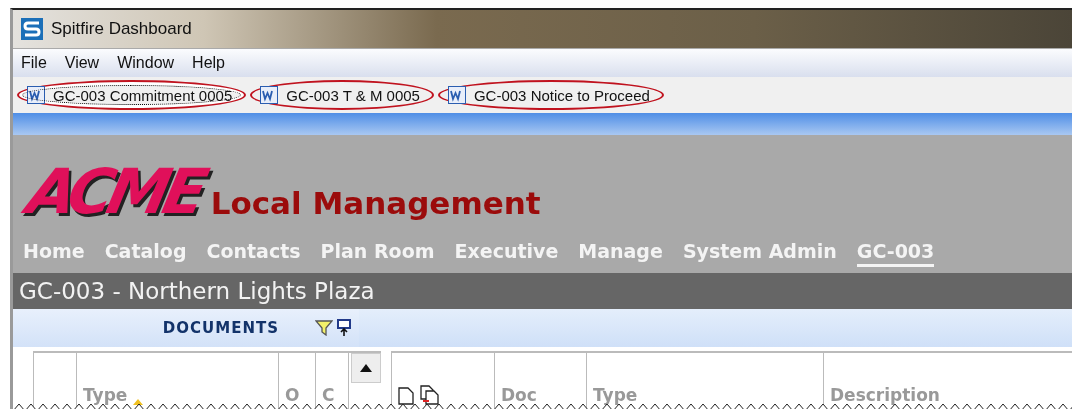  What do you see at coordinates (344, 328) in the screenshot?
I see `pin-icon` at bounding box center [344, 328].